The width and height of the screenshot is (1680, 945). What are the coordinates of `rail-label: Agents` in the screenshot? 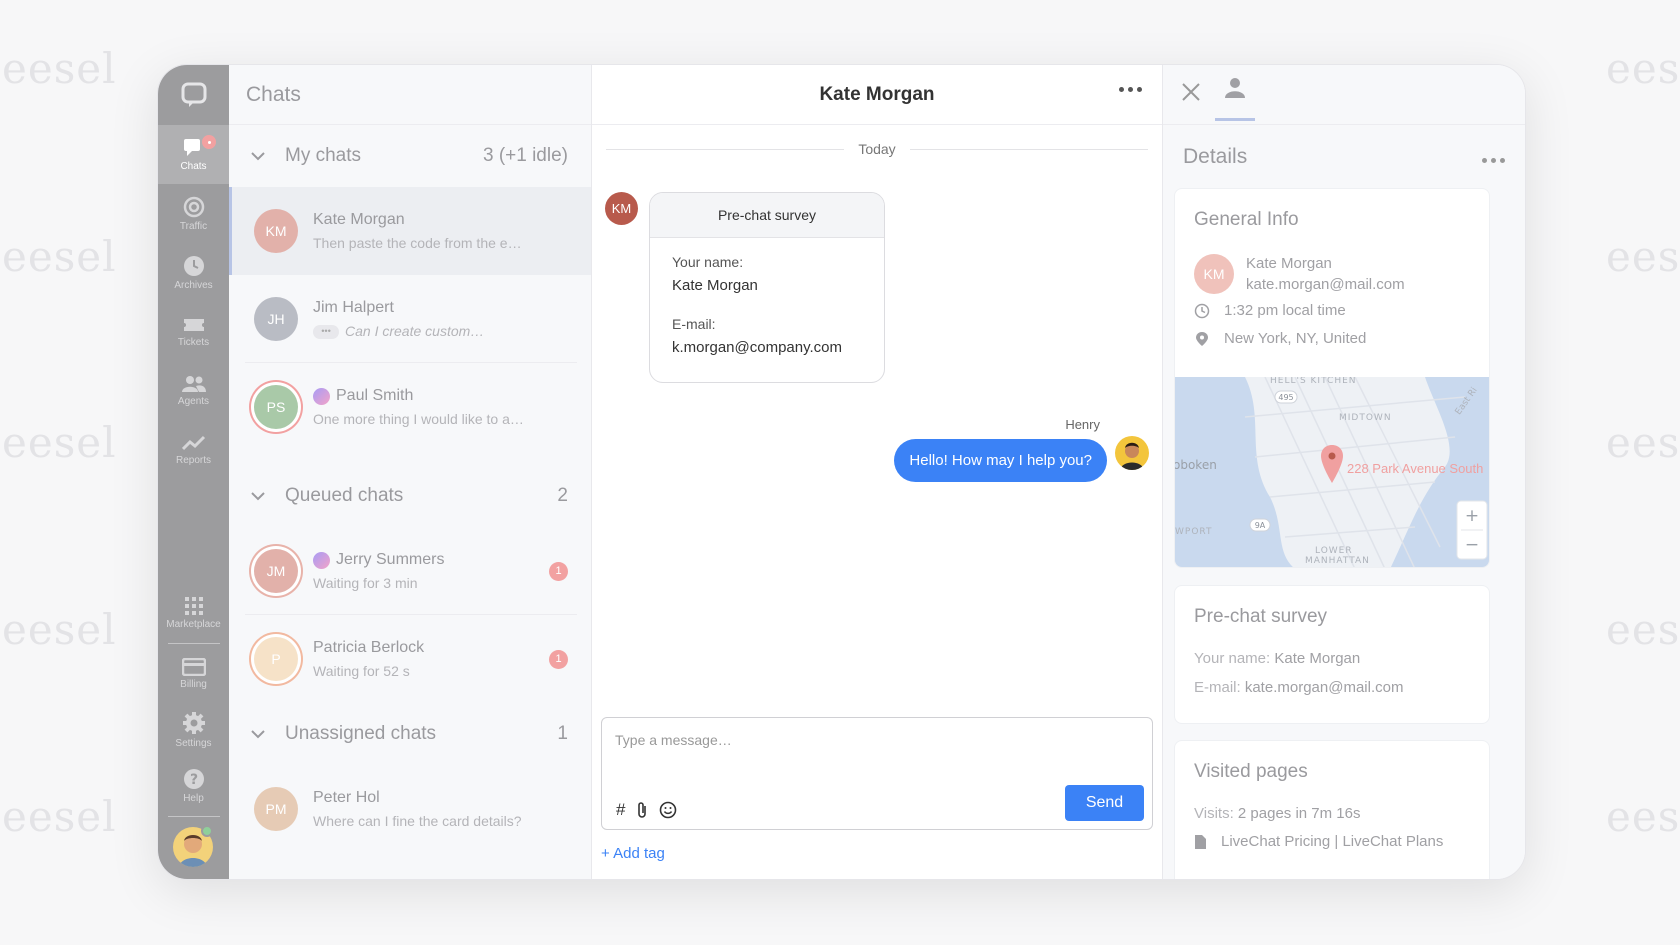 It's located at (193, 401).